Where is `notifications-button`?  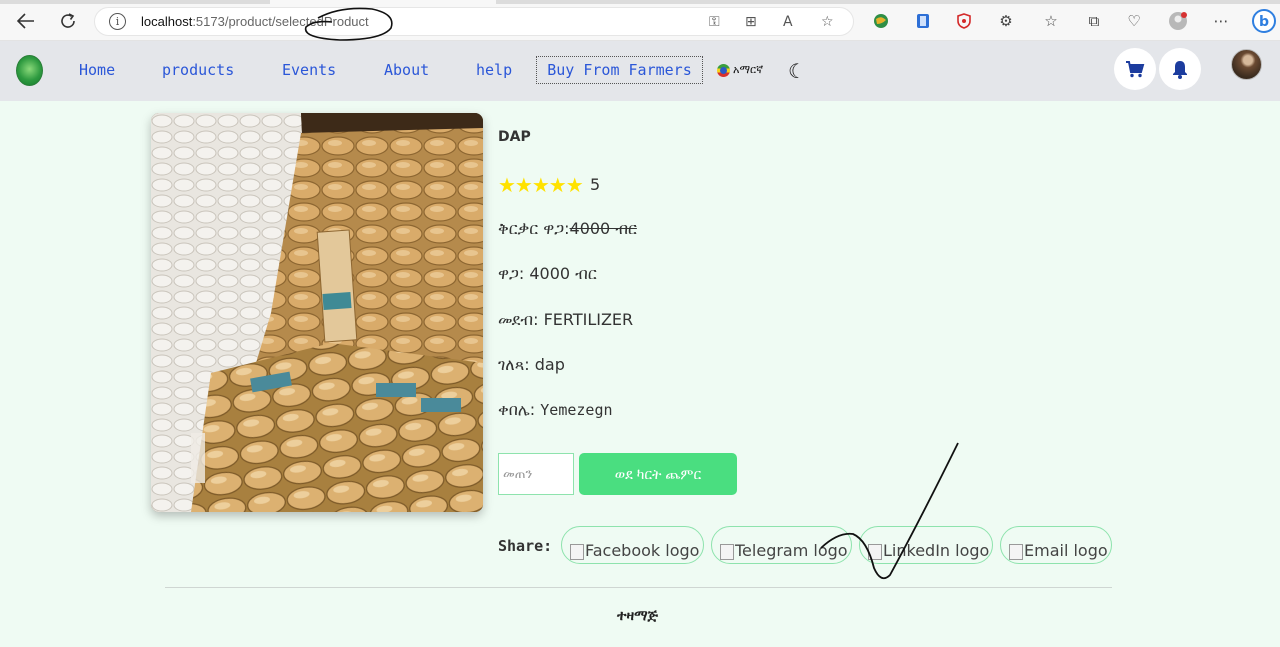 notifications-button is located at coordinates (1180, 69).